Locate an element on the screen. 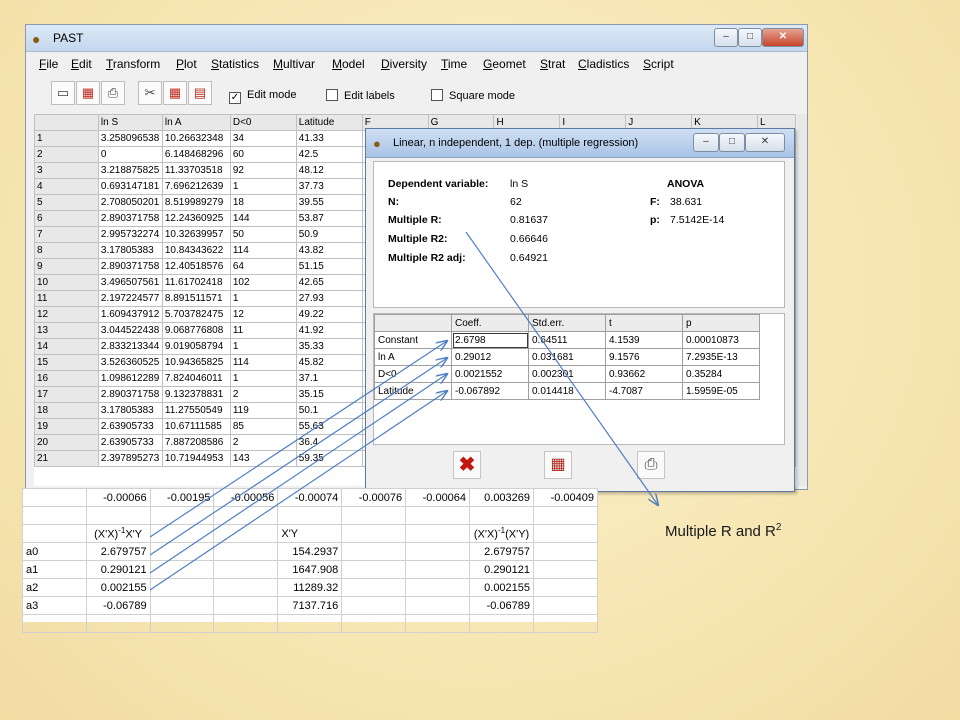  menu-statistics: Statistics is located at coordinates (235, 64).